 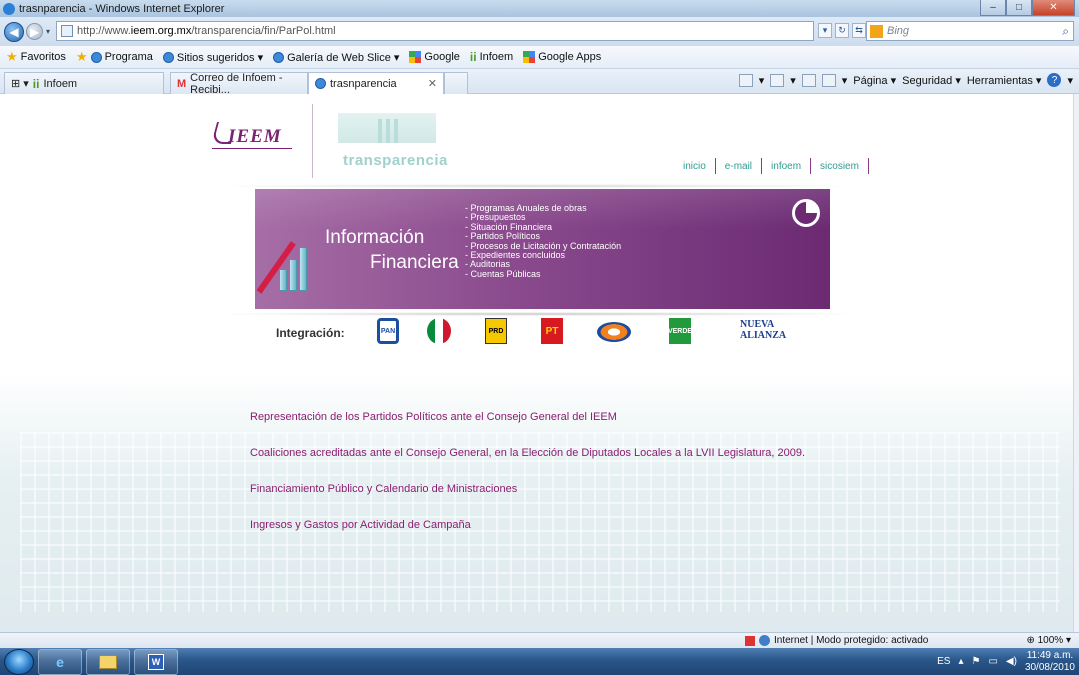 What do you see at coordinates (1050, 662) in the screenshot?
I see `clock: 11:49 a.m. 30/08/2010` at bounding box center [1050, 662].